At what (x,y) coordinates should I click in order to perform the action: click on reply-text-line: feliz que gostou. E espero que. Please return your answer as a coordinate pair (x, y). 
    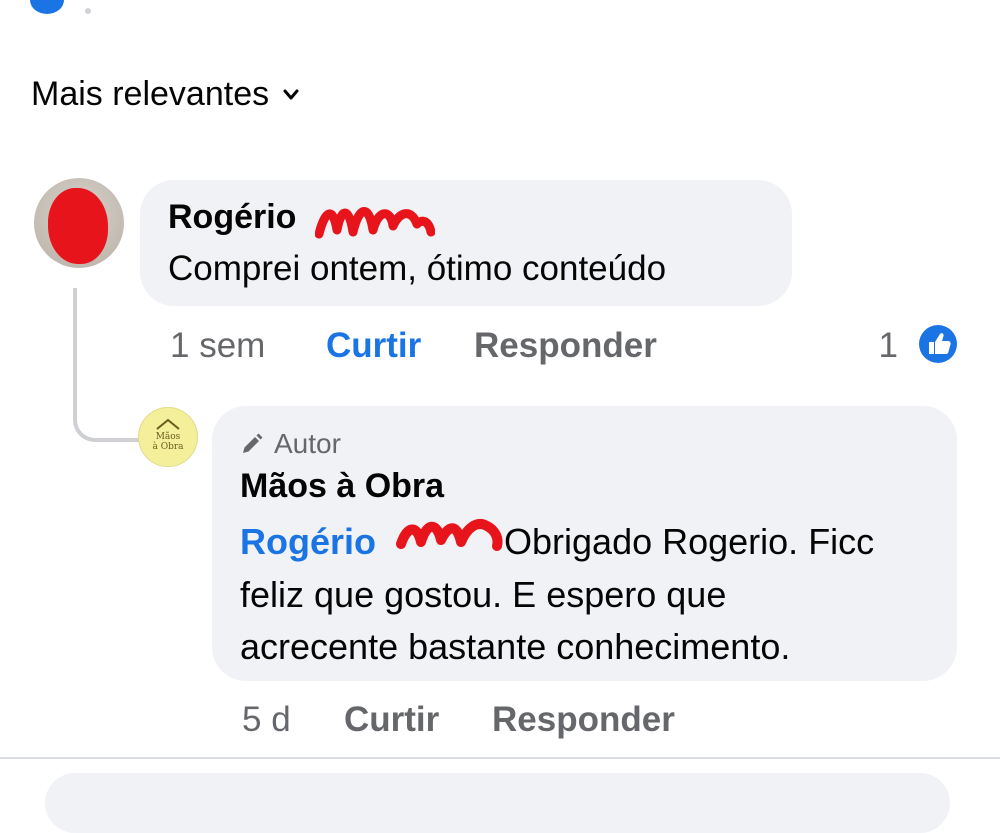
    Looking at the image, I should click on (483, 594).